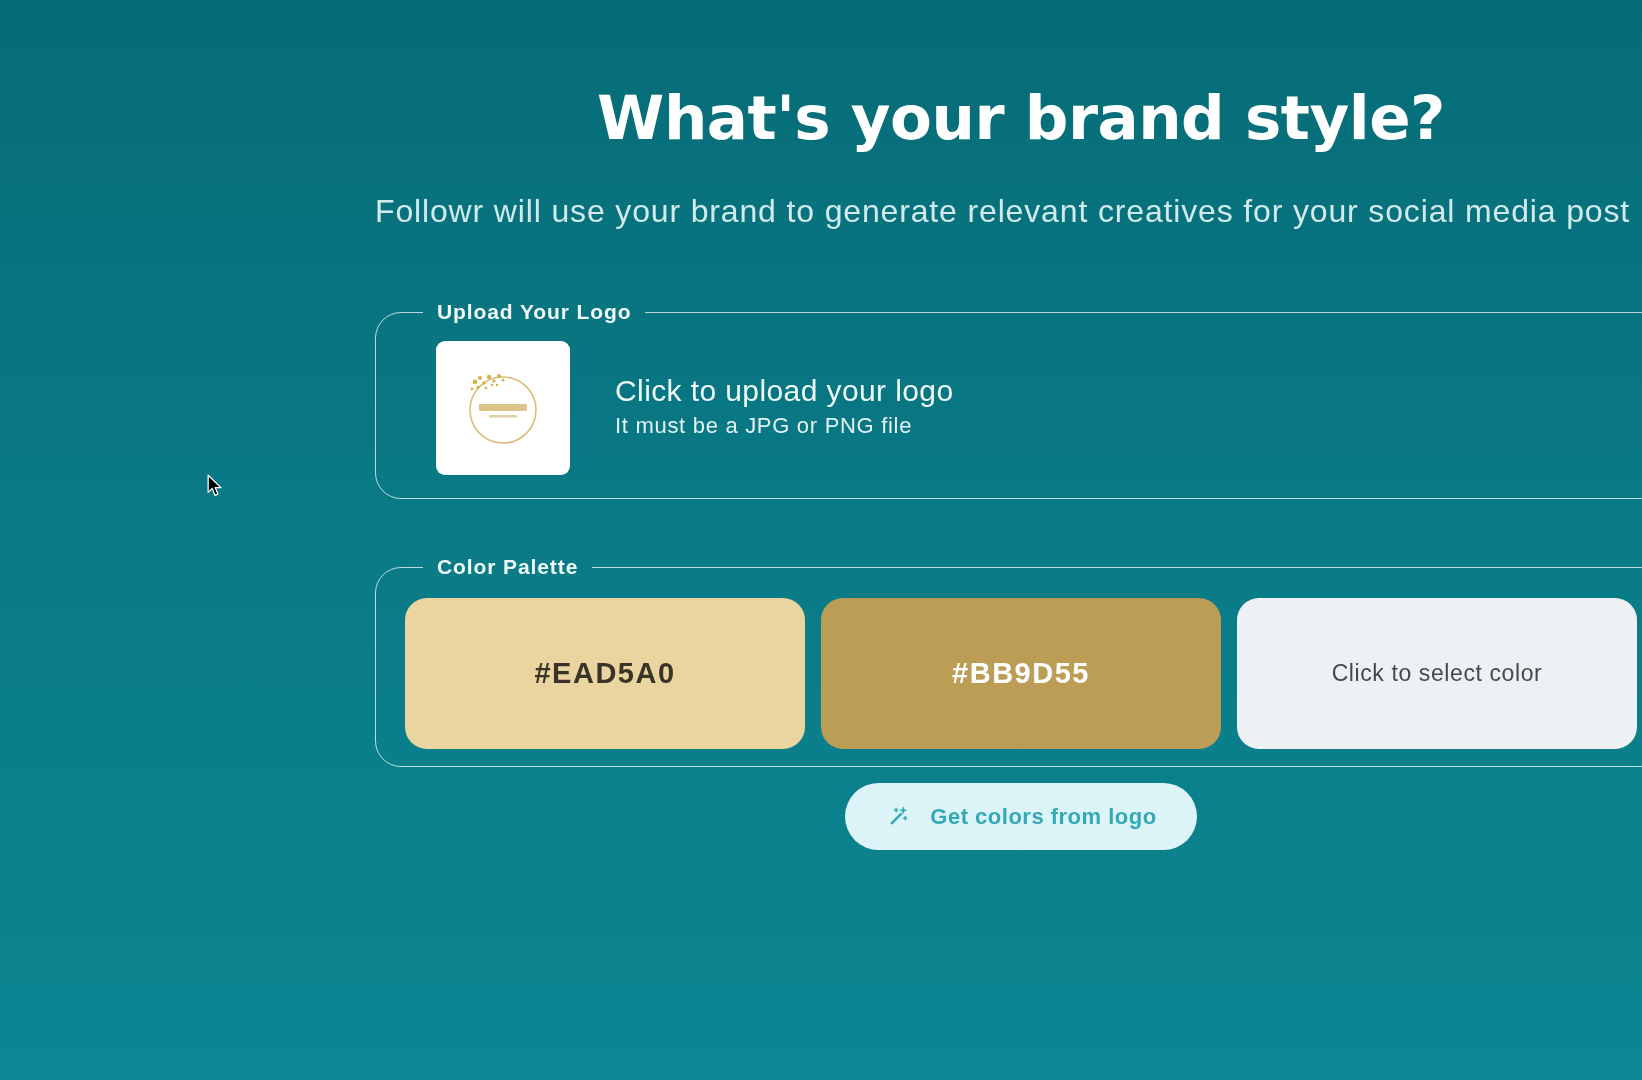  Describe the element at coordinates (1437, 673) in the screenshot. I see `color-select-slot: Click to select color` at that location.